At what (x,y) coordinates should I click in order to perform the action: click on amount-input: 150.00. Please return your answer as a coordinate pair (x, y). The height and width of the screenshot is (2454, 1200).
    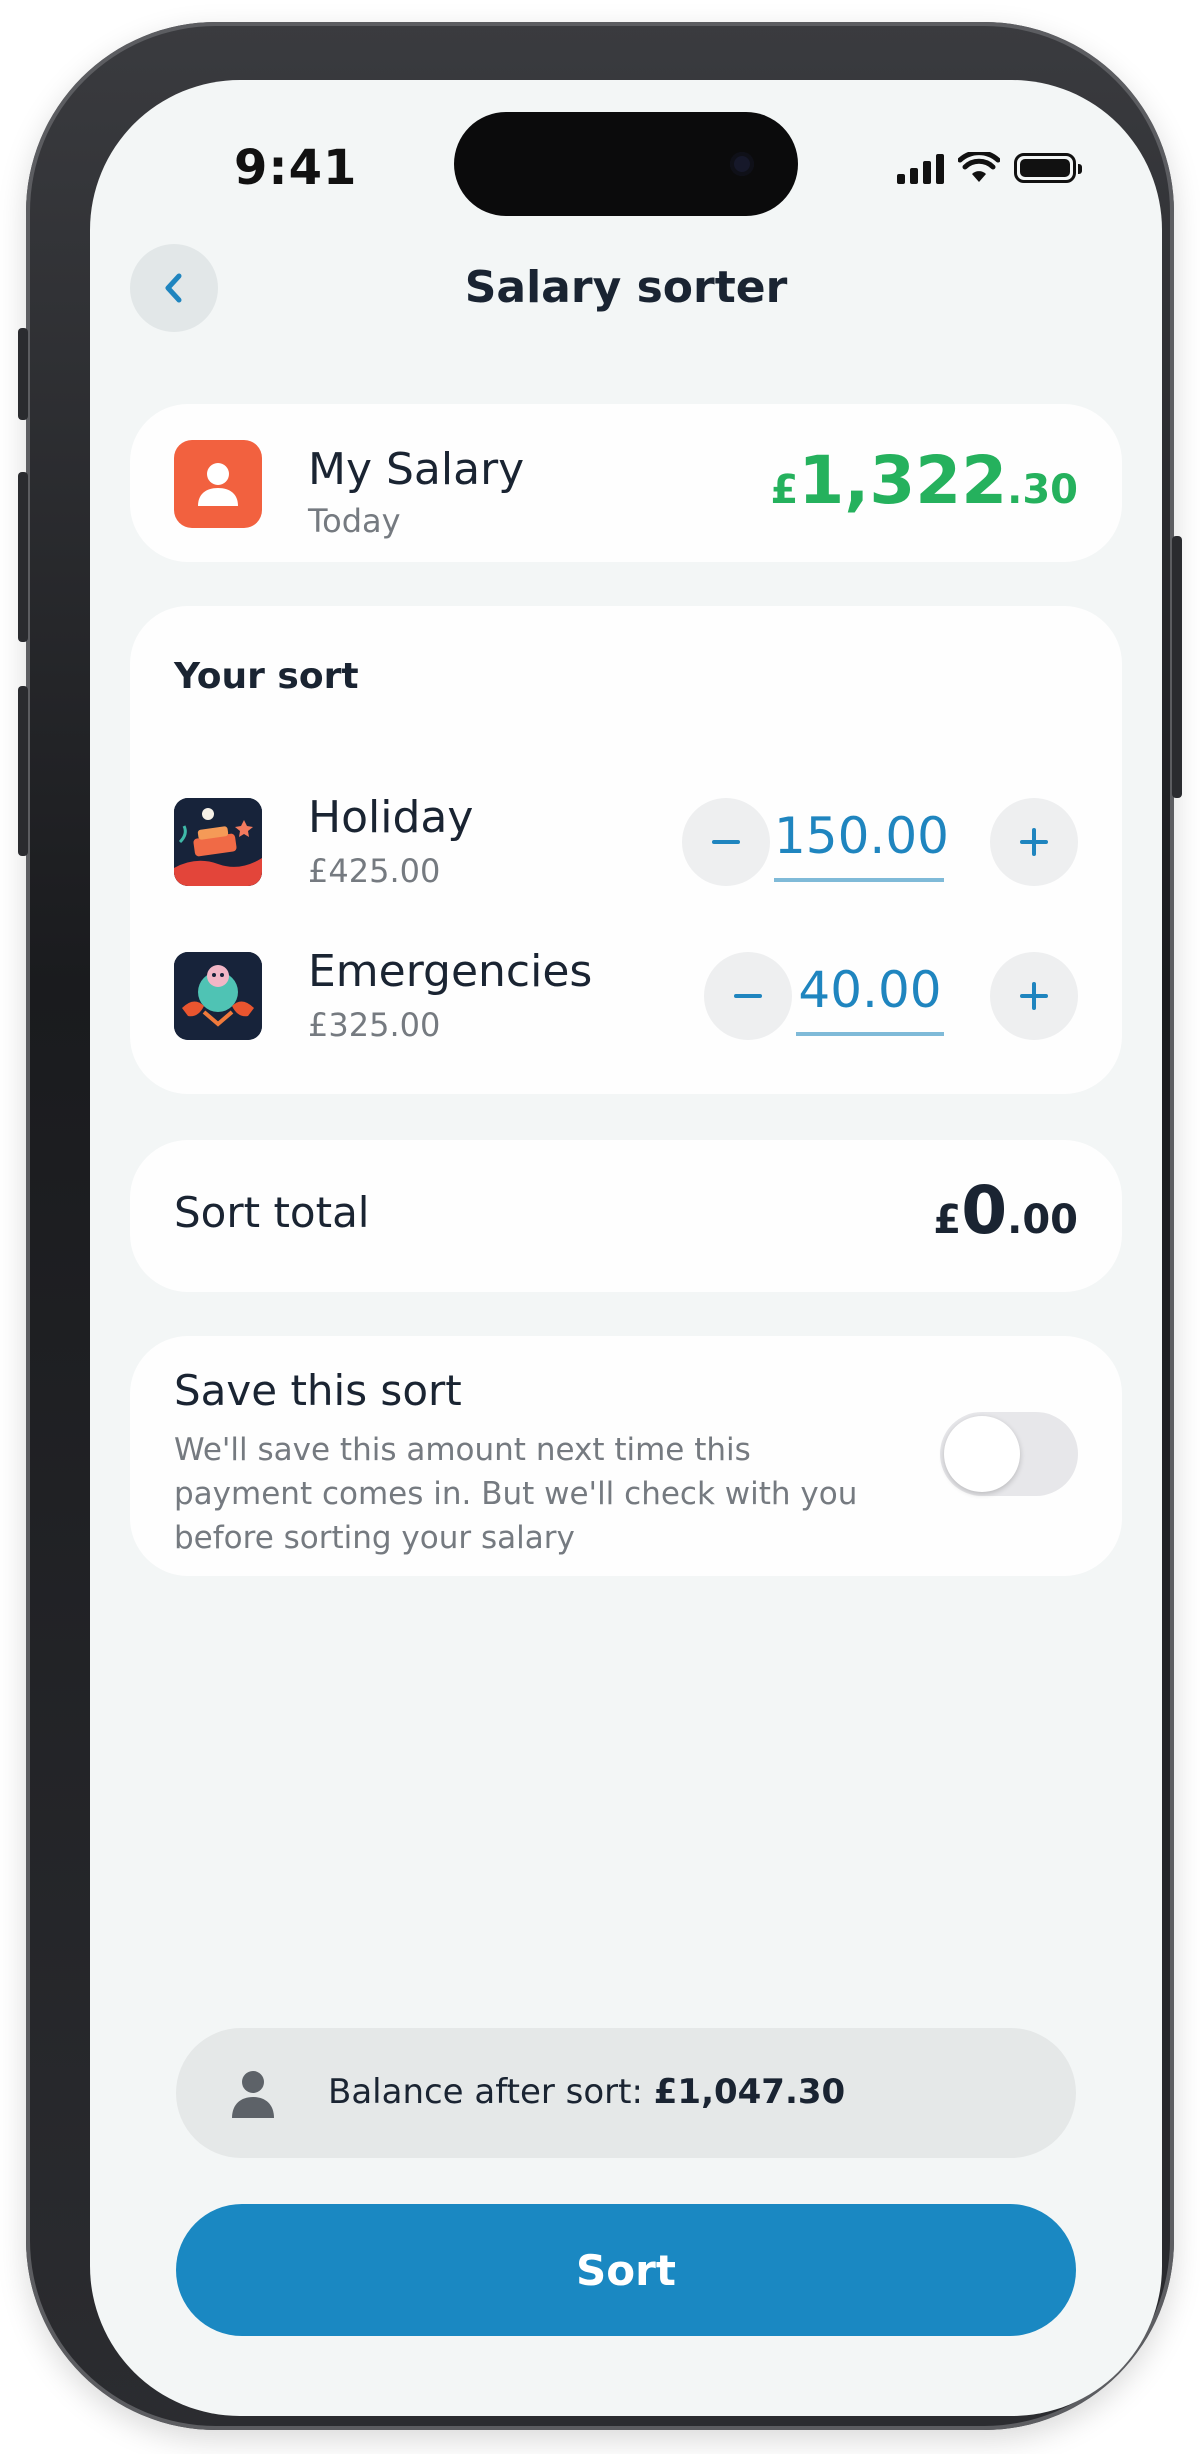
    Looking at the image, I should click on (861, 838).